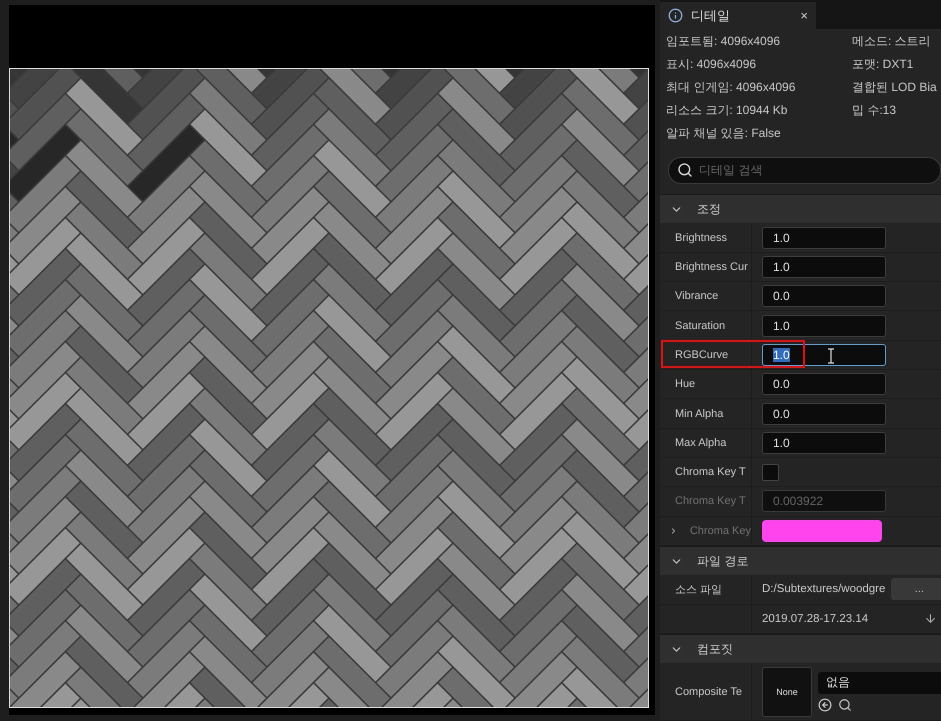 The image size is (941, 721). Describe the element at coordinates (875, 111) in the screenshot. I see `info-text: 밉 수:13` at that location.